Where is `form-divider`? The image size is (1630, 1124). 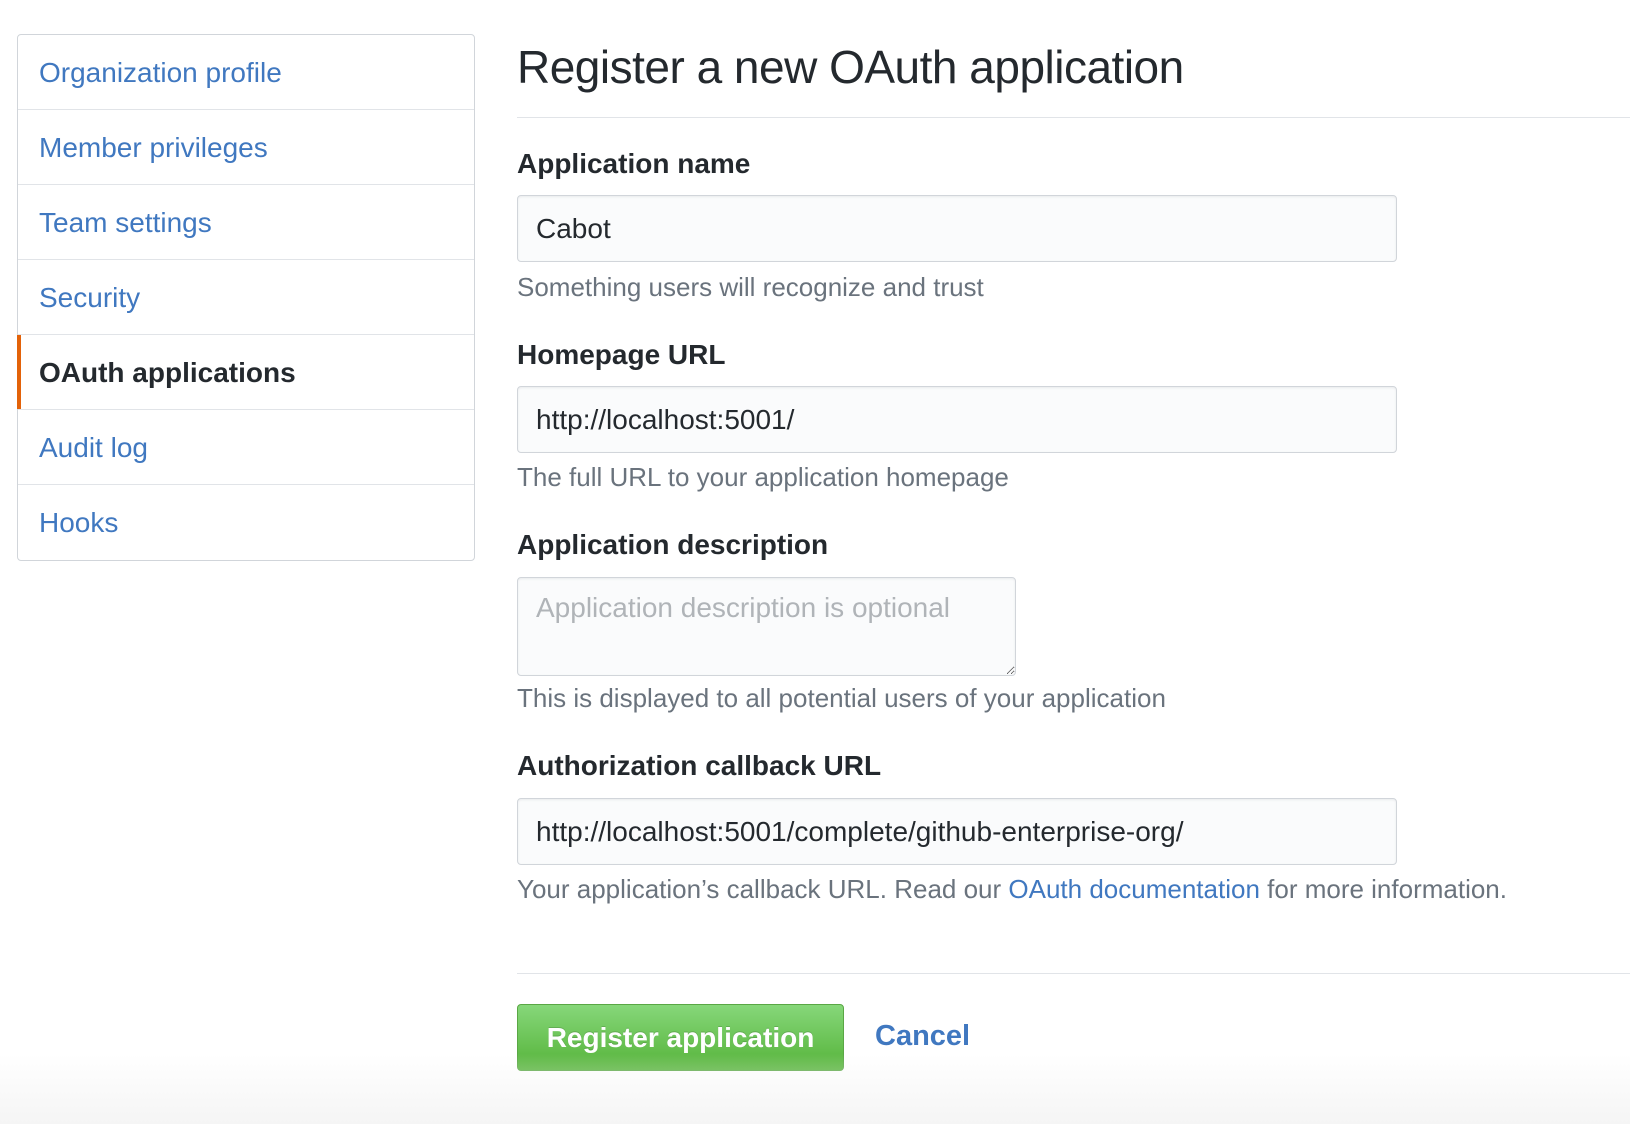
form-divider is located at coordinates (1073, 973).